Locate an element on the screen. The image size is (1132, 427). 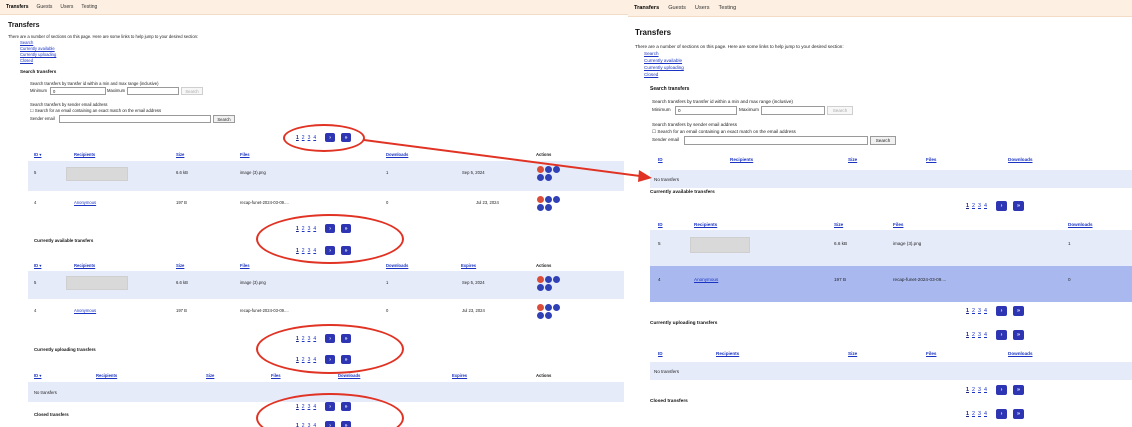
tab-bar: Transfers Guests Users Testing is located at coordinates (880, 8).